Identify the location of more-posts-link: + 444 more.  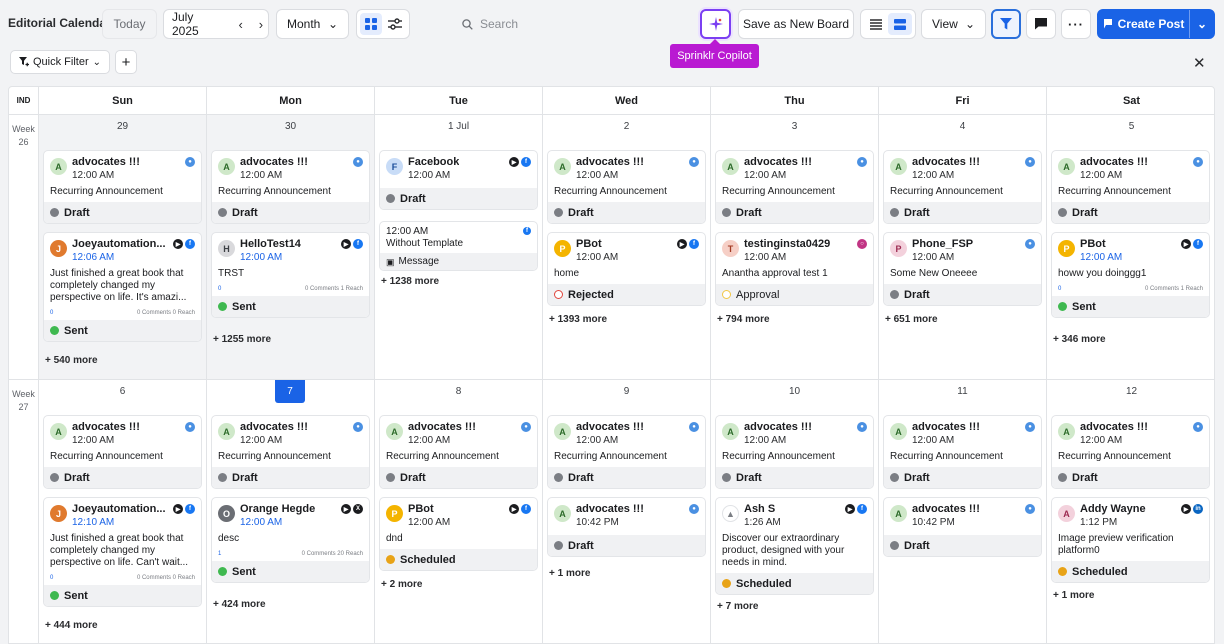
(71, 625).